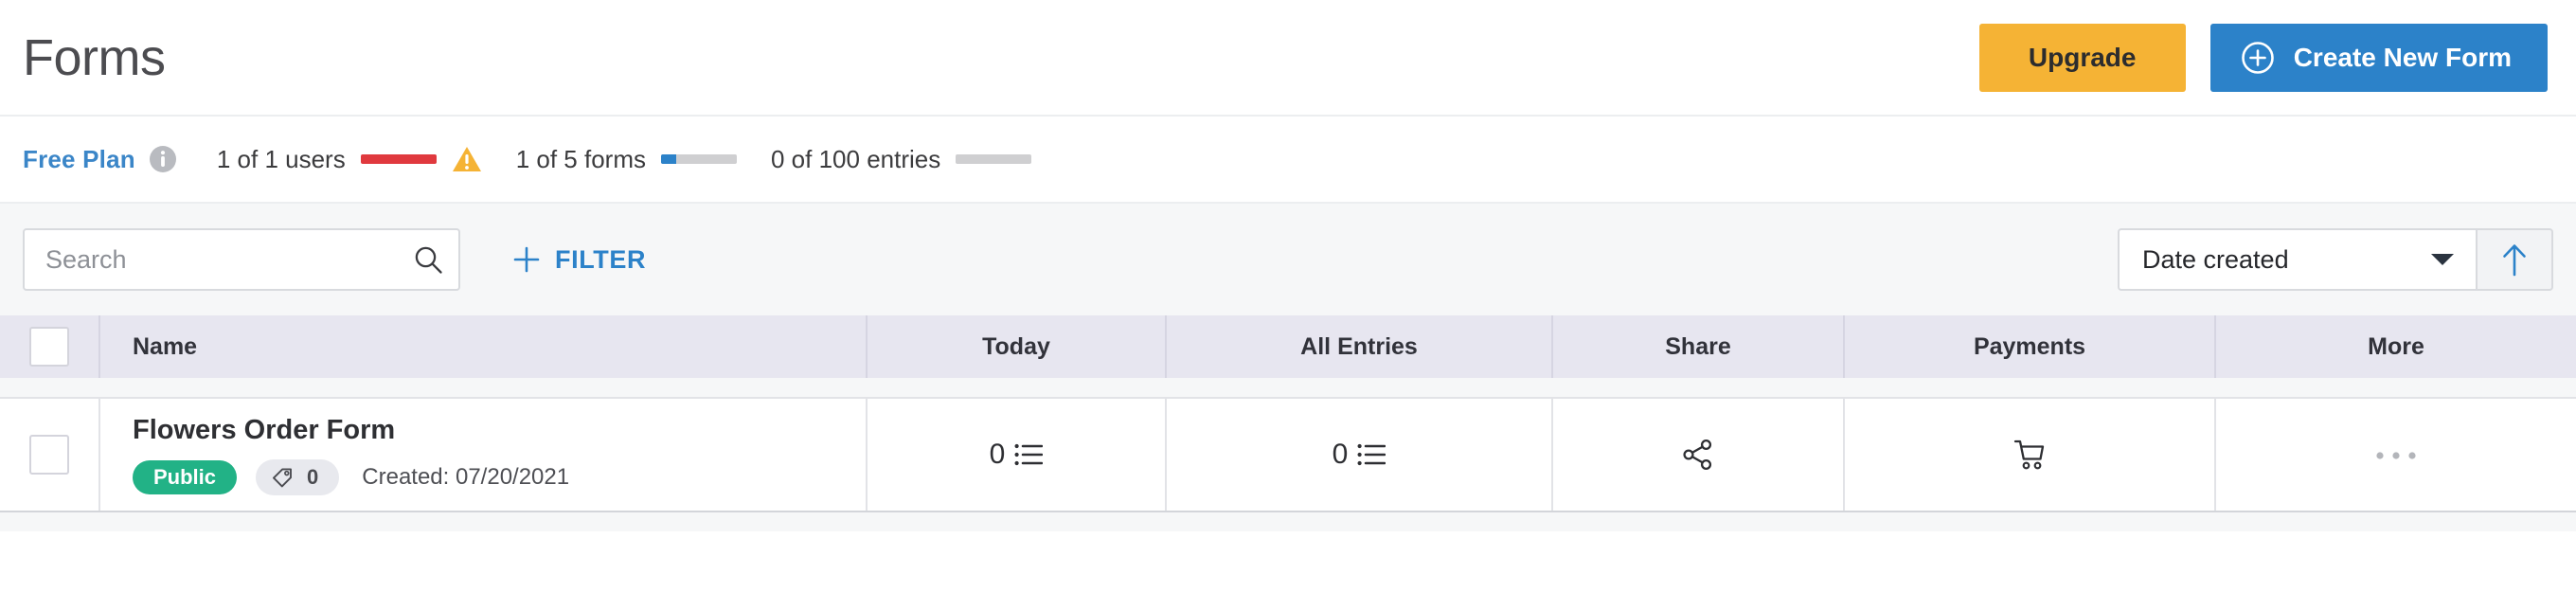 The height and width of the screenshot is (610, 2576). What do you see at coordinates (2297, 259) in the screenshot?
I see `sort-by-select: Date created` at bounding box center [2297, 259].